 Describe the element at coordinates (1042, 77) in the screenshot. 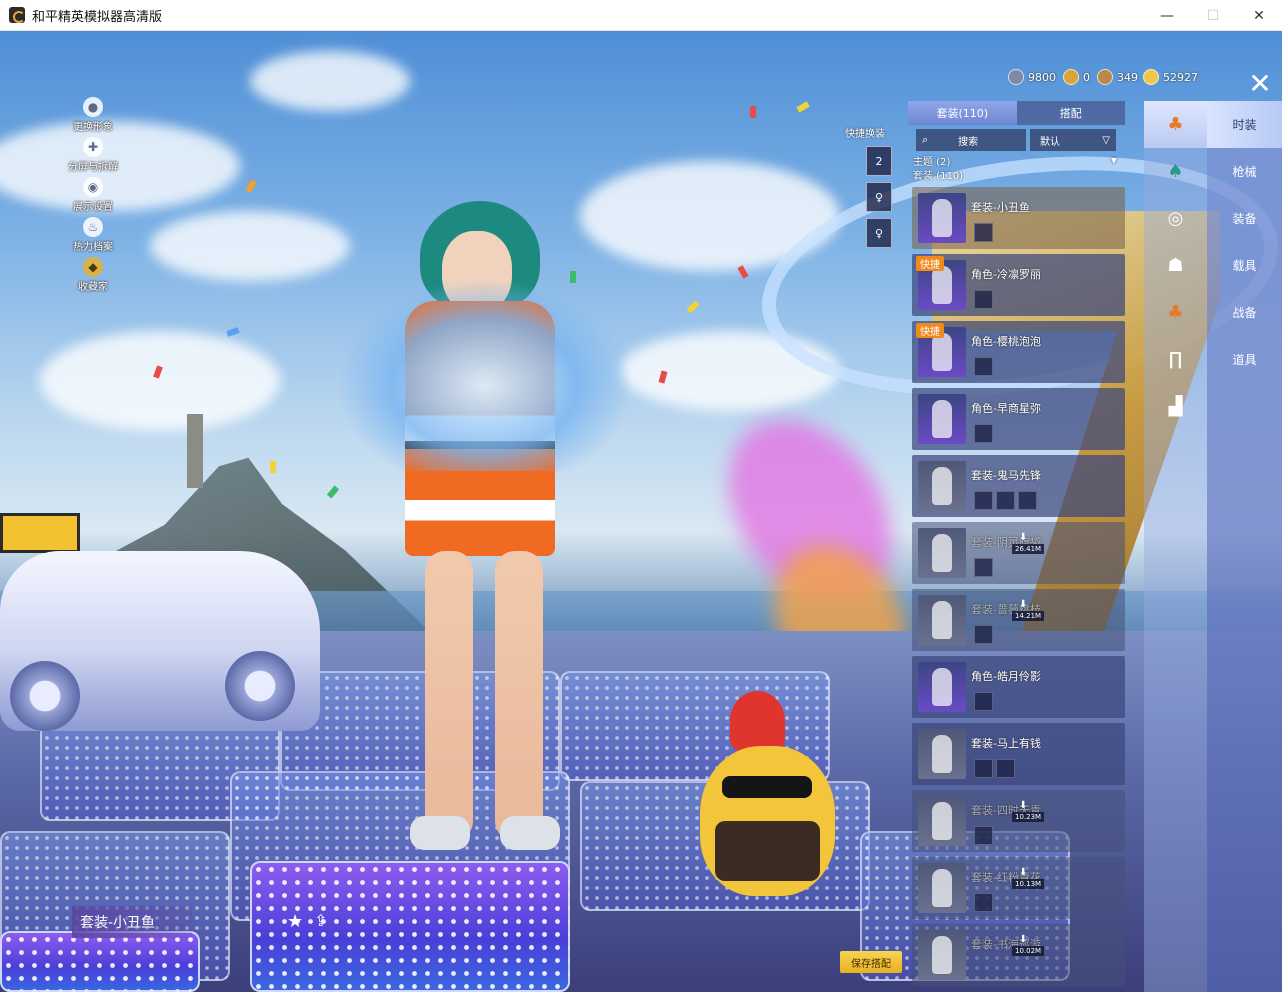

I see `currency-value: 9800` at that location.